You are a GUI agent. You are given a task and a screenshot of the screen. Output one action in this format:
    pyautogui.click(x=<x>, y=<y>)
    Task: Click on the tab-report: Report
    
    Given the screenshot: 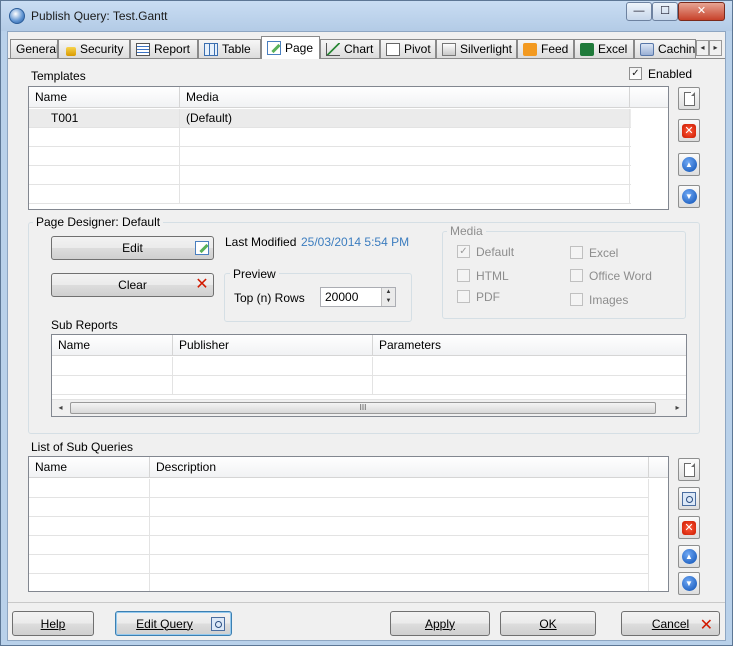 What is the action you would take?
    pyautogui.click(x=164, y=48)
    